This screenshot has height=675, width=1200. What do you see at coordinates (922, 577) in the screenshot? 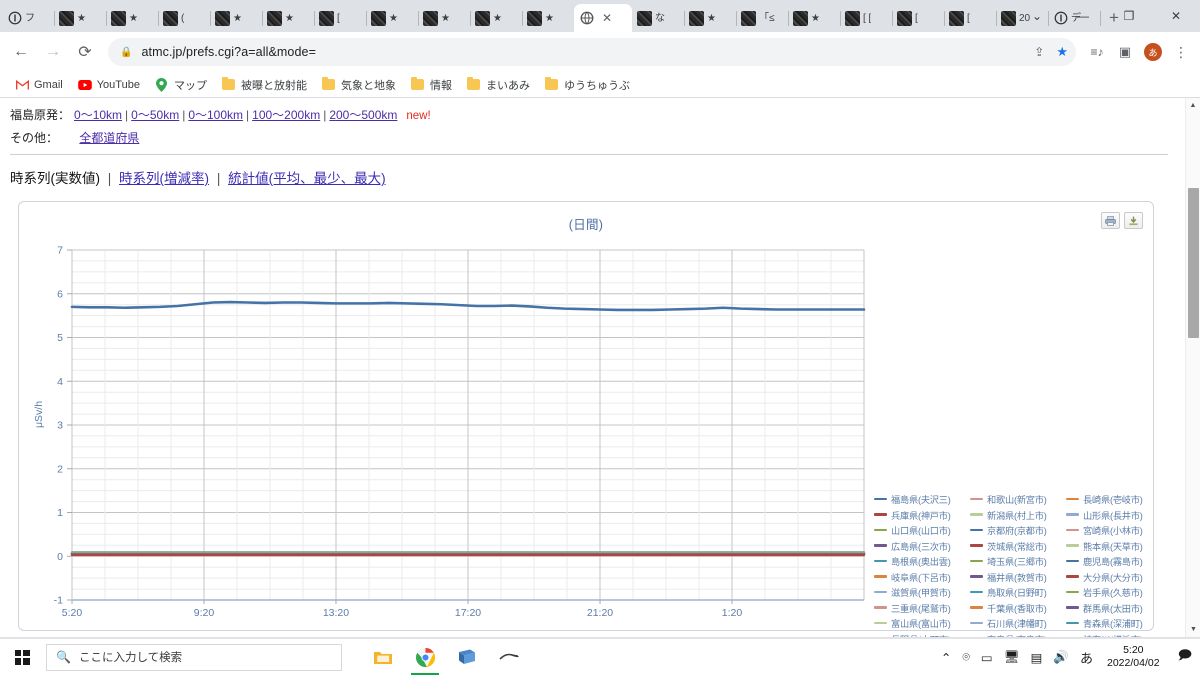
I see `legend-item: 岐阜県(下呂市)` at bounding box center [922, 577].